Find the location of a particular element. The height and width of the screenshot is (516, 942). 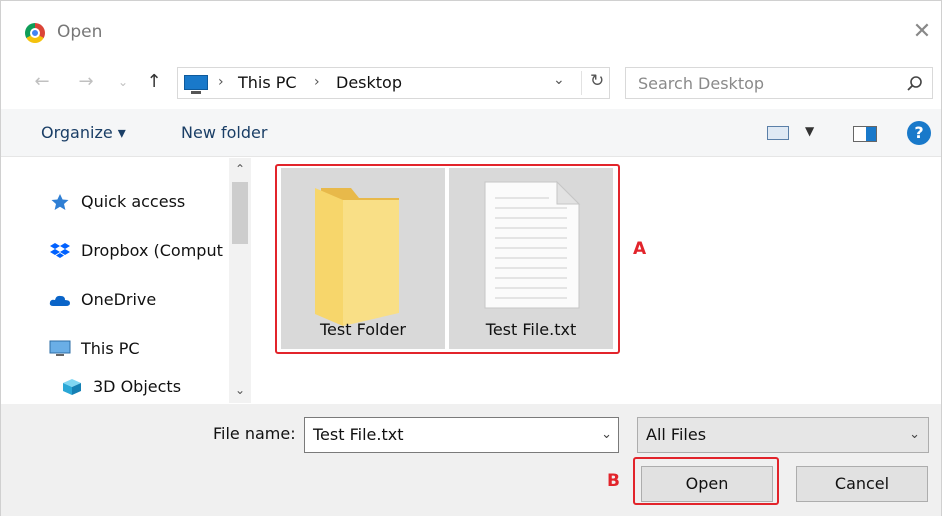

back-button: ← is located at coordinates (42, 82).